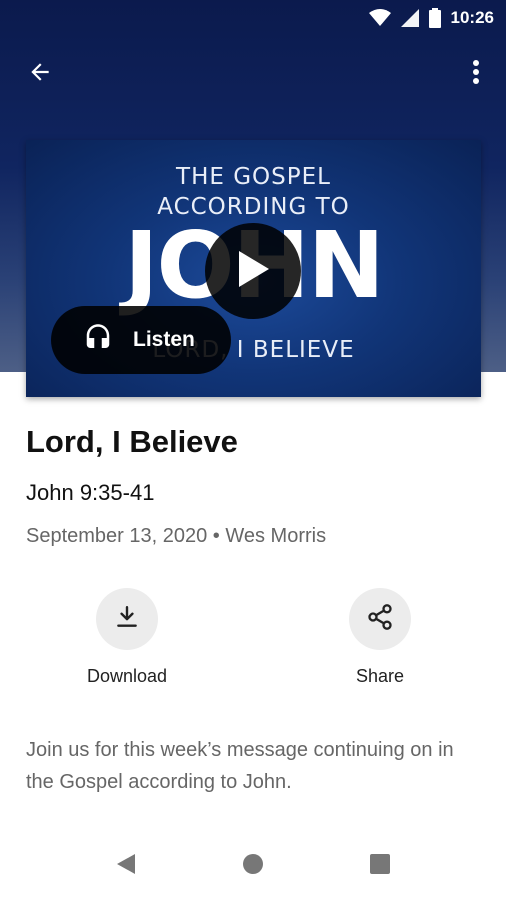  I want to click on sermon-title: Lord, I Believe, so click(132, 441).